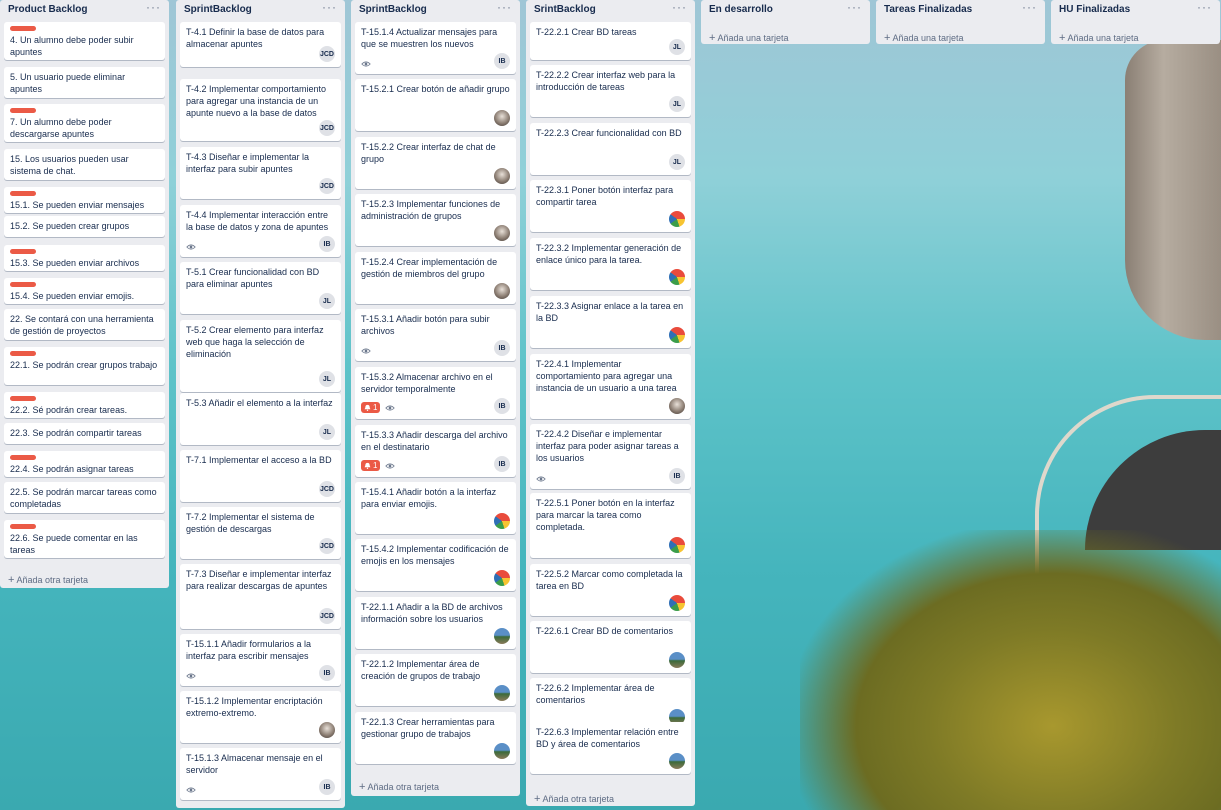 The width and height of the screenshot is (1221, 810). Describe the element at coordinates (610, 647) in the screenshot. I see `card: T-22.6.1 Crear BD de comentarios` at that location.